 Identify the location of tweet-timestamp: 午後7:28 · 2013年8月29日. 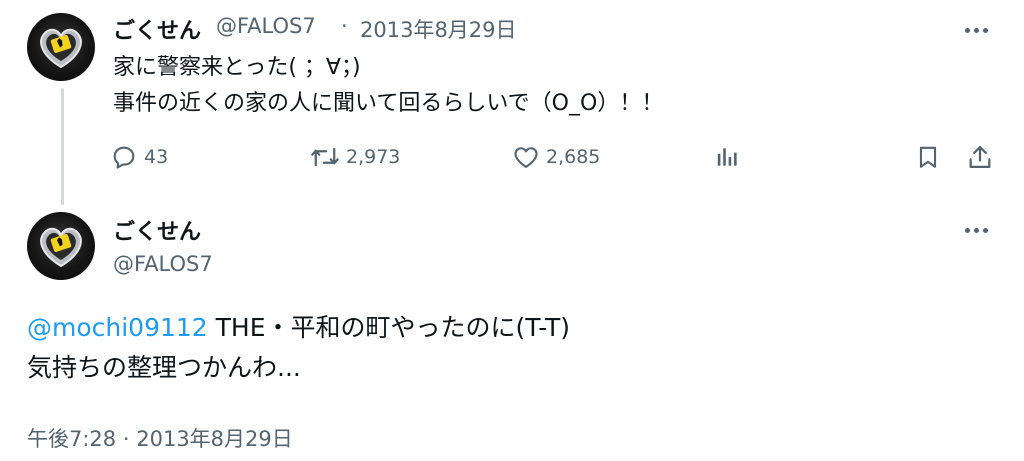
(160, 438).